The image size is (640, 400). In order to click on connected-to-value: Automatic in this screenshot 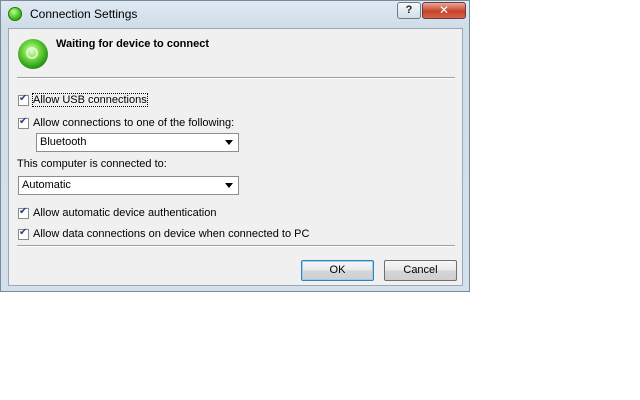, I will do `click(46, 185)`.